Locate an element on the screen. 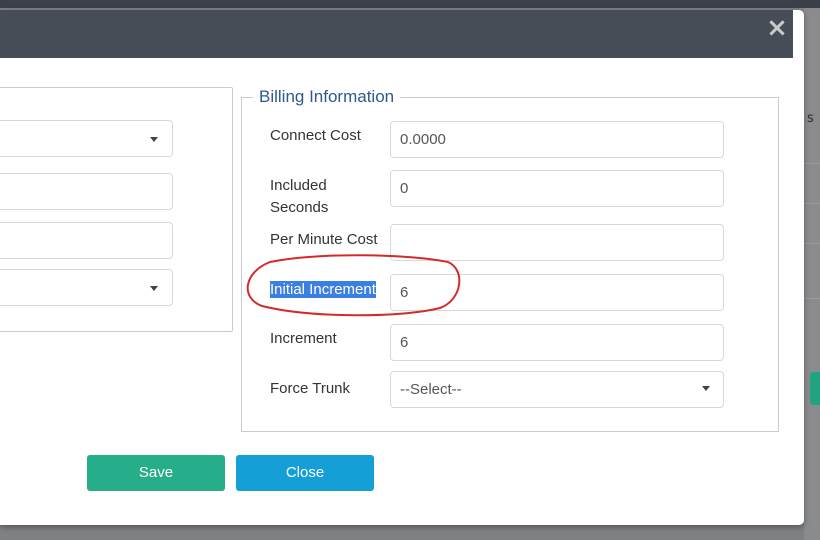  increment-input: 6 is located at coordinates (557, 342).